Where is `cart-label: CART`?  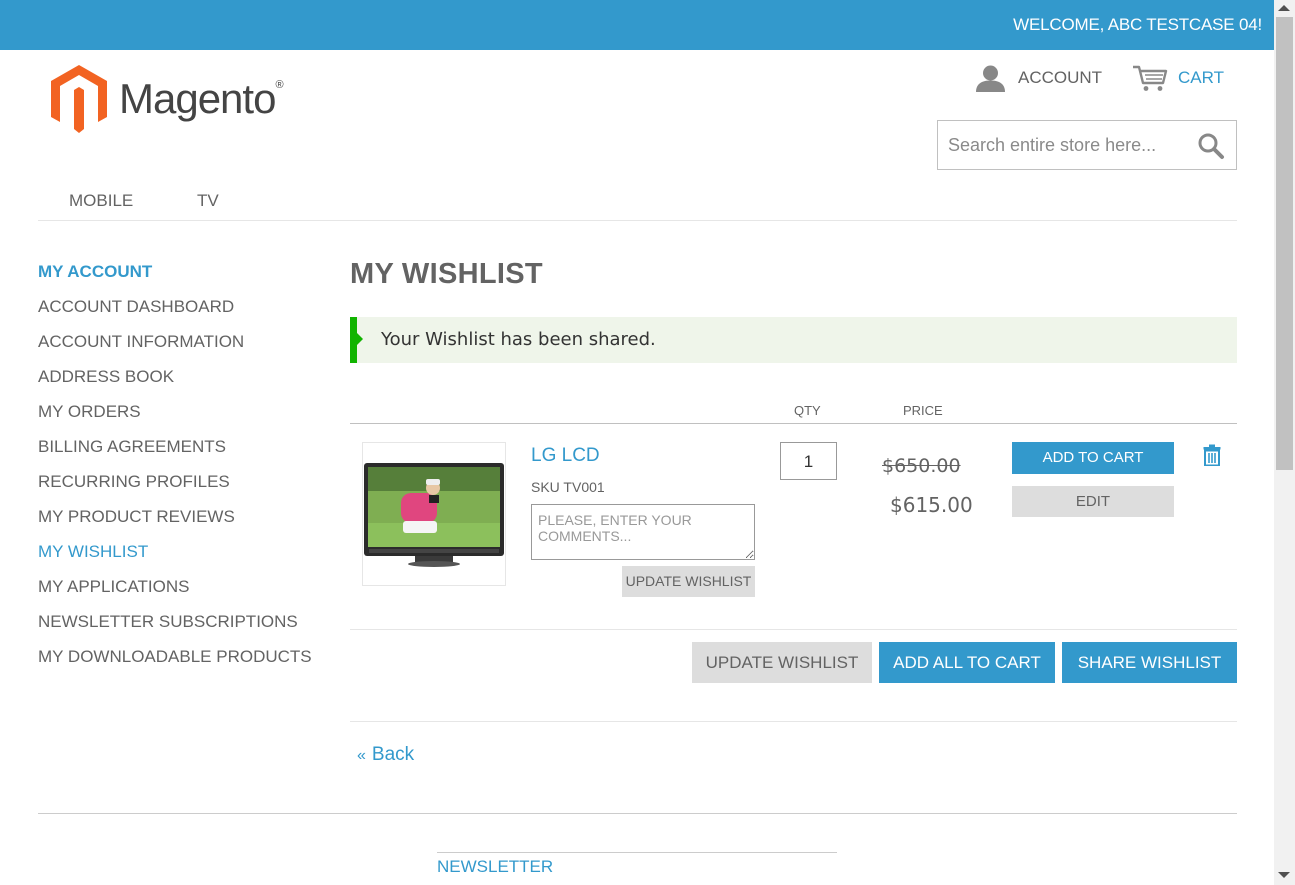 cart-label: CART is located at coordinates (1201, 77).